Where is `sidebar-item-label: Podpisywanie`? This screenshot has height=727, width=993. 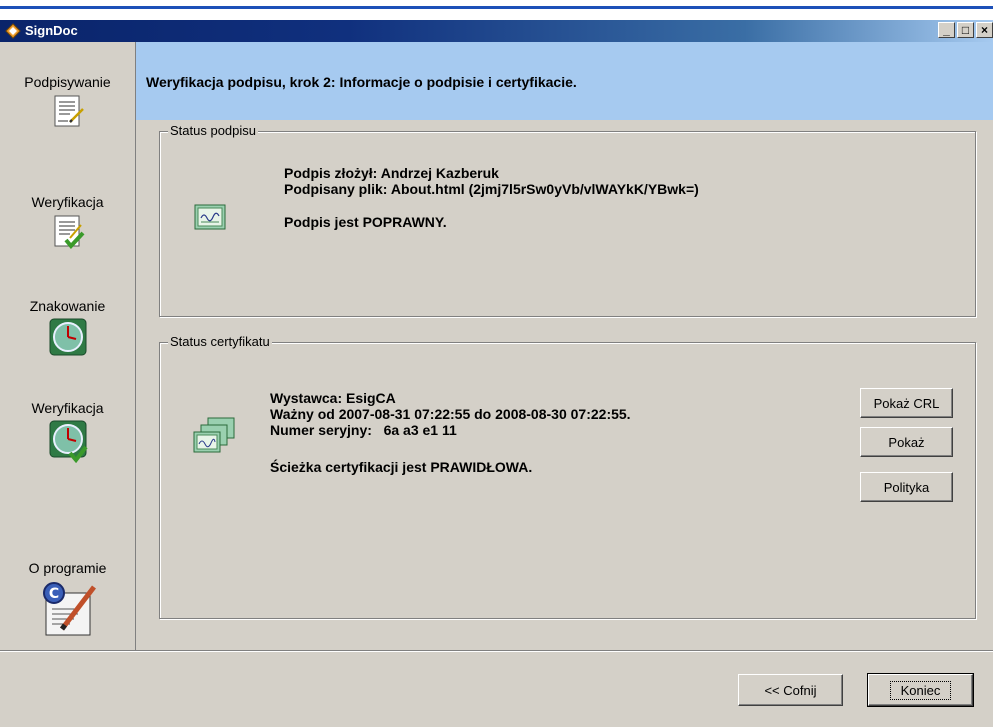
sidebar-item-label: Podpisywanie is located at coordinates (67, 82).